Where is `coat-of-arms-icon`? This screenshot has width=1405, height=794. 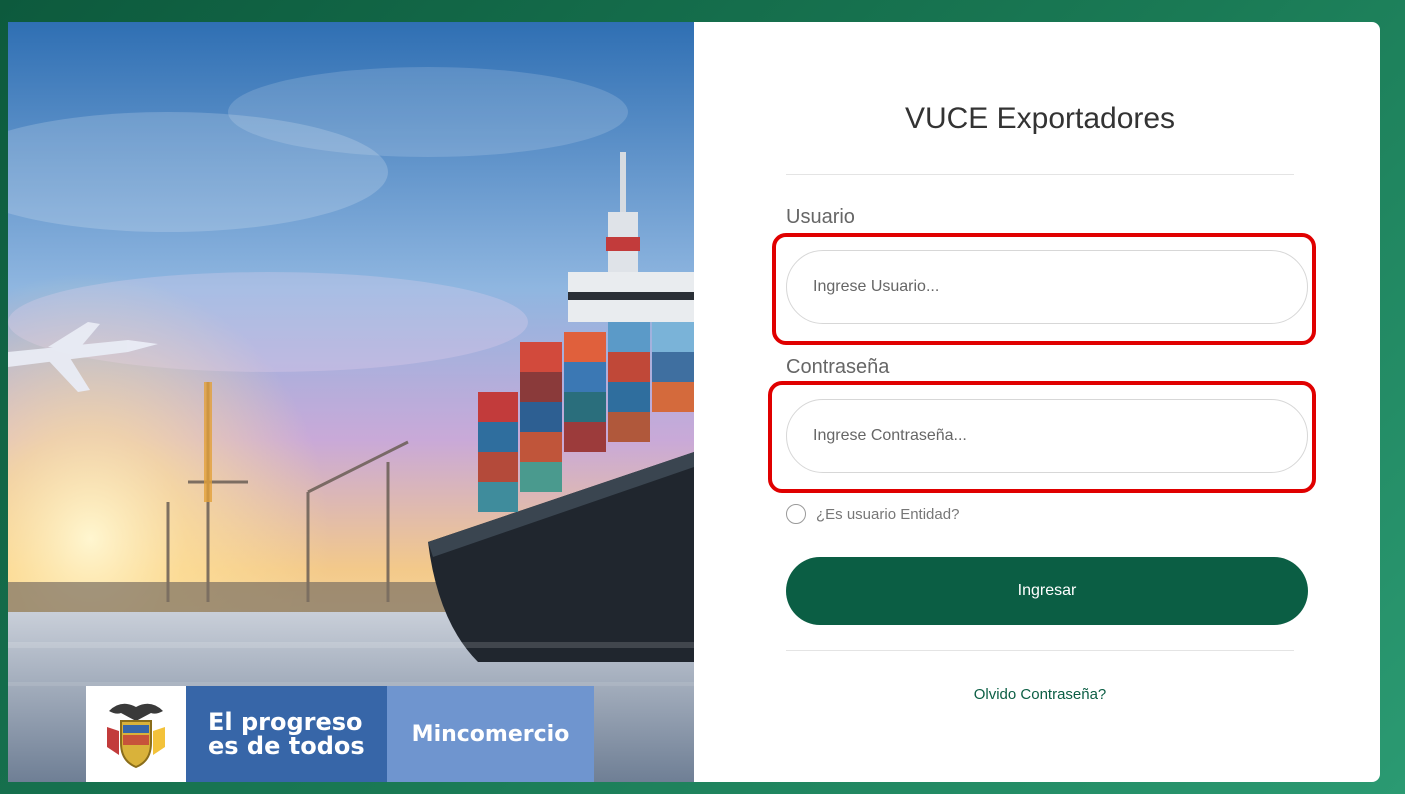
coat-of-arms-icon is located at coordinates (136, 734).